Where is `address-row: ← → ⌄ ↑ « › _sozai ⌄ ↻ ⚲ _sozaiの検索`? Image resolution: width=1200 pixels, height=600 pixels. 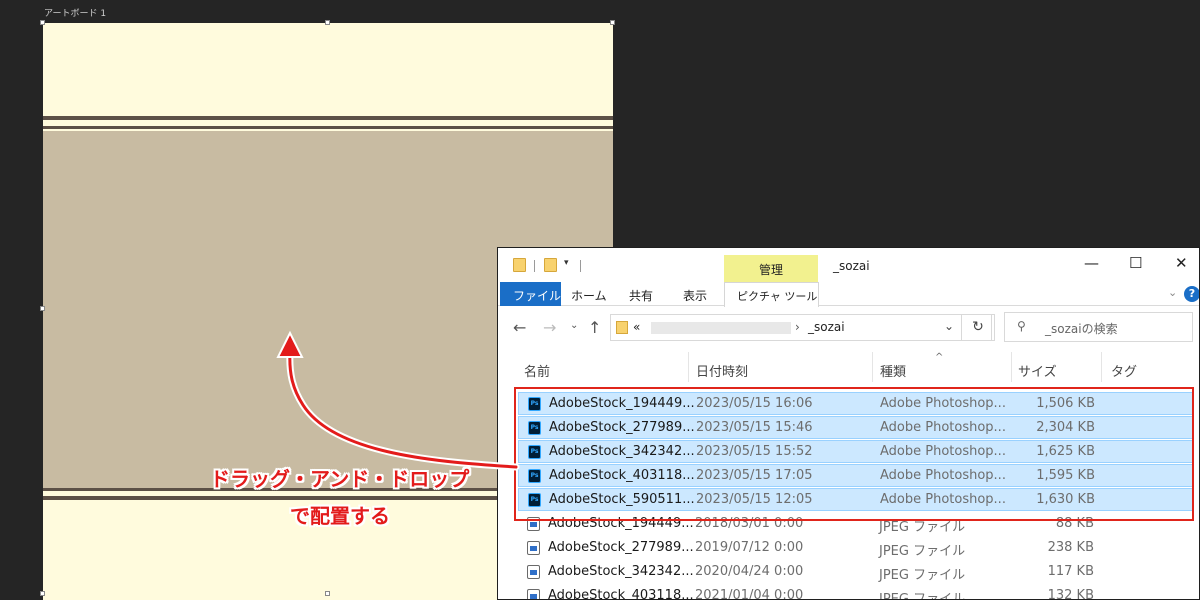
address-row: ← → ⌄ ↑ « › _sozai ⌄ ↻ ⚲ _sozaiの検索 is located at coordinates (848, 327).